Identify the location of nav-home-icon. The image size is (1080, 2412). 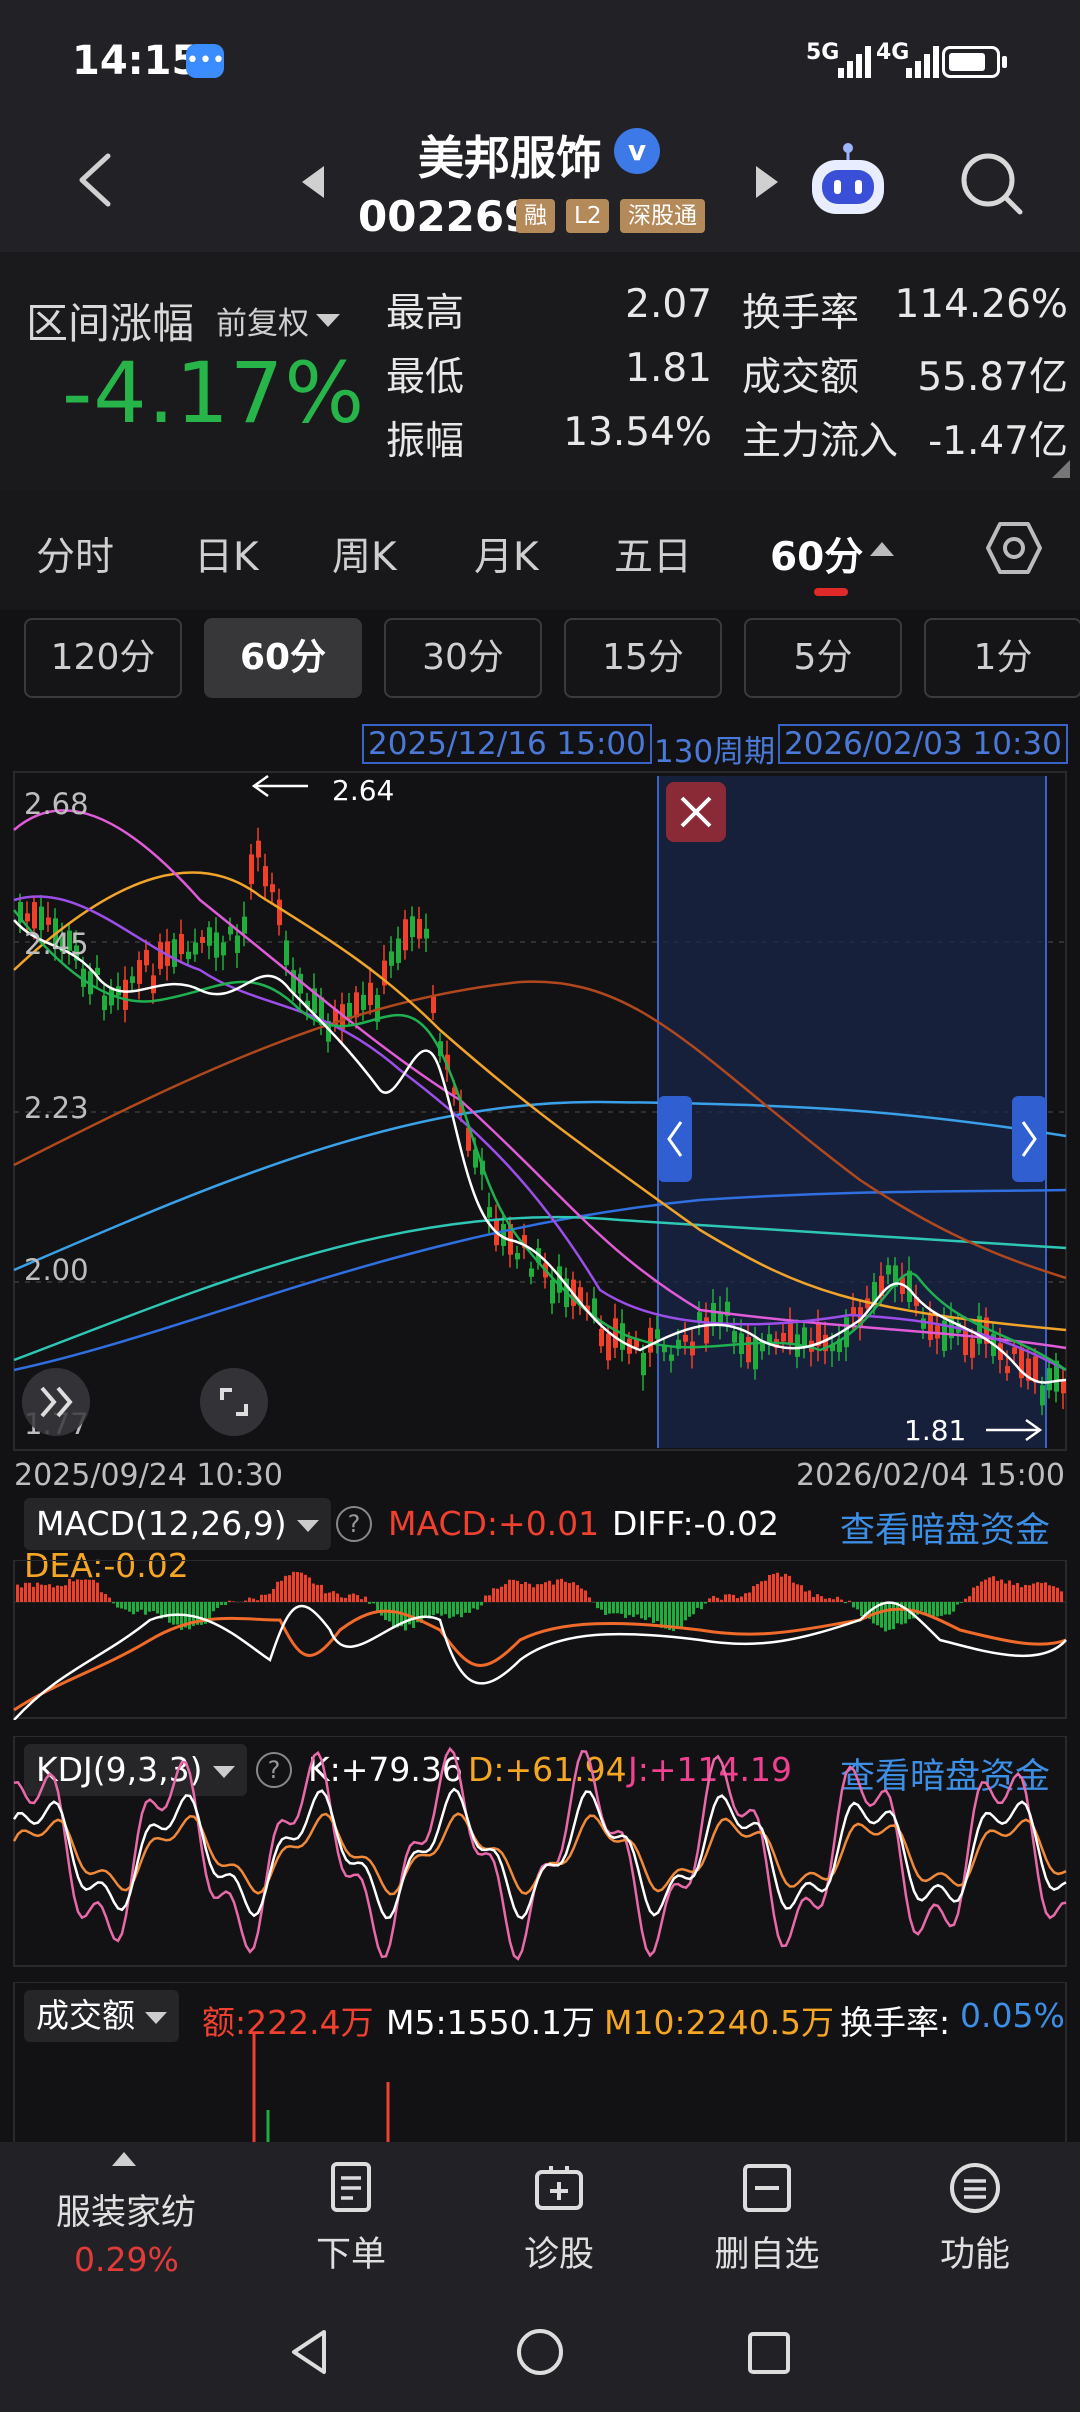
(540, 2352).